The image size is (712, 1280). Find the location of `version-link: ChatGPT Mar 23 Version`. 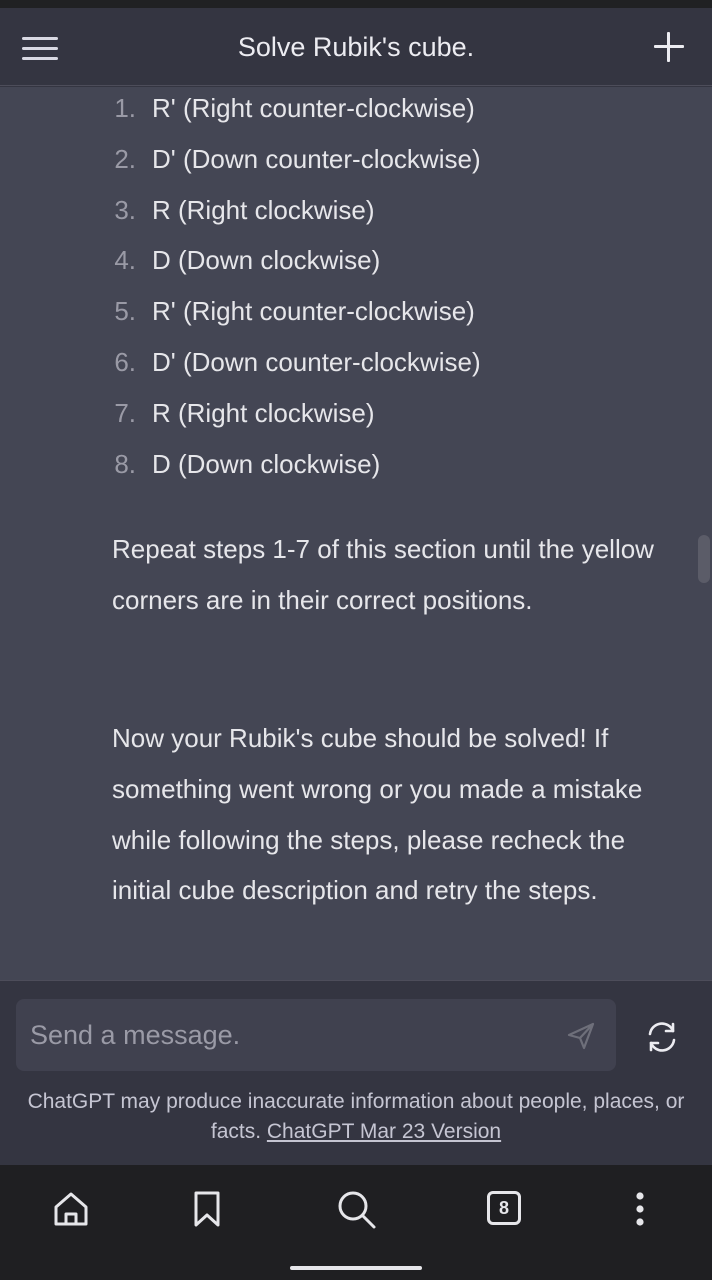

version-link: ChatGPT Mar 23 Version is located at coordinates (384, 1131).